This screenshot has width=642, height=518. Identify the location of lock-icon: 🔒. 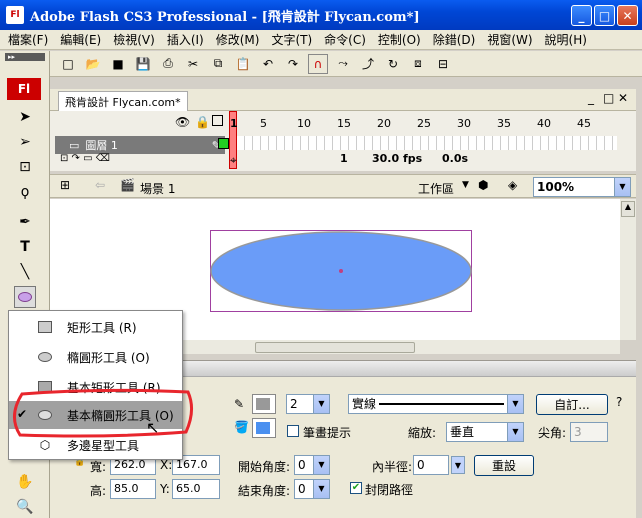
(202, 122).